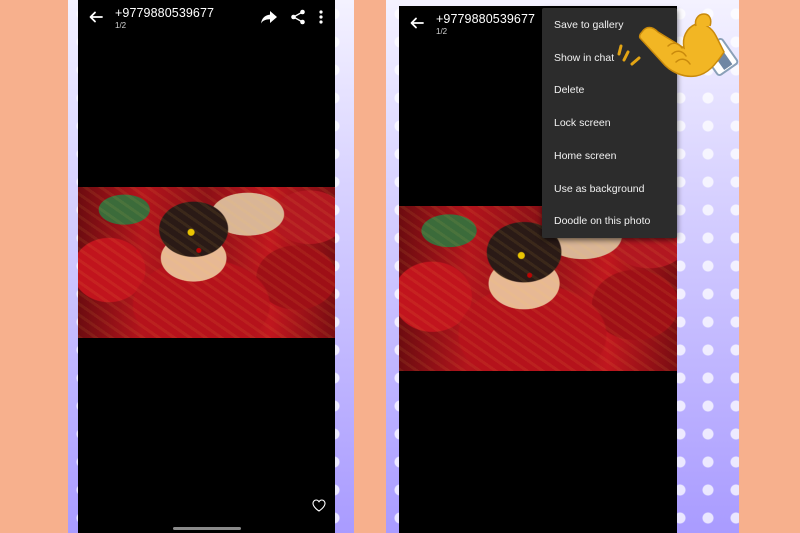 The image size is (800, 533). Describe the element at coordinates (207, 528) in the screenshot. I see `home-indicator` at that location.